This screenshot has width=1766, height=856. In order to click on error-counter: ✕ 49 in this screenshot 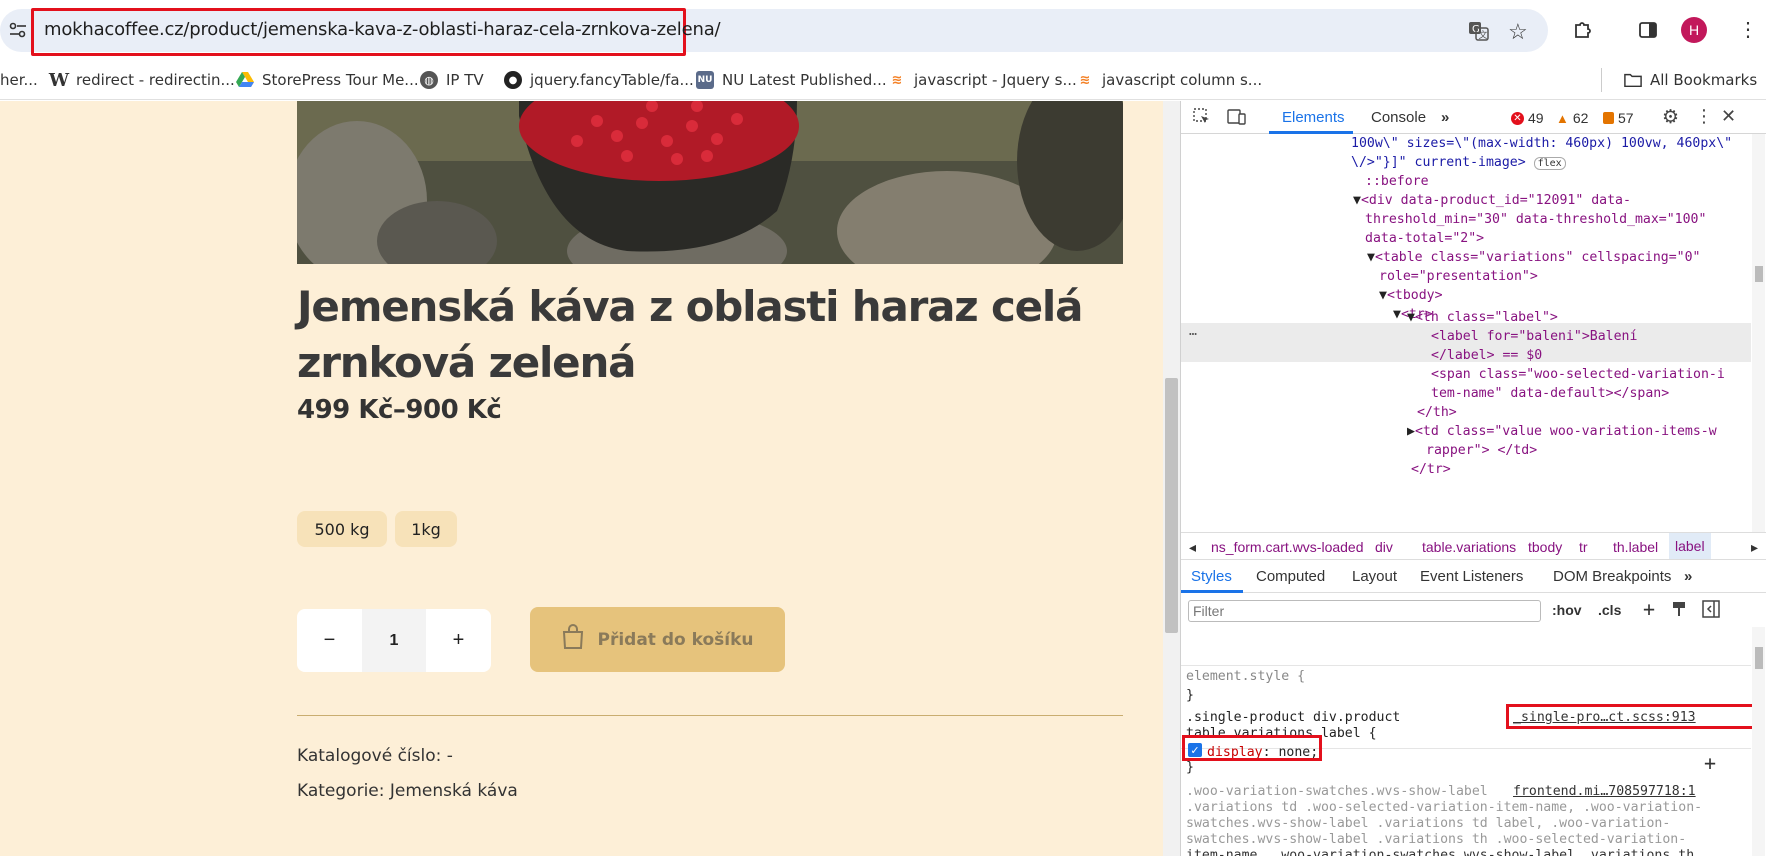, I will do `click(1527, 118)`.